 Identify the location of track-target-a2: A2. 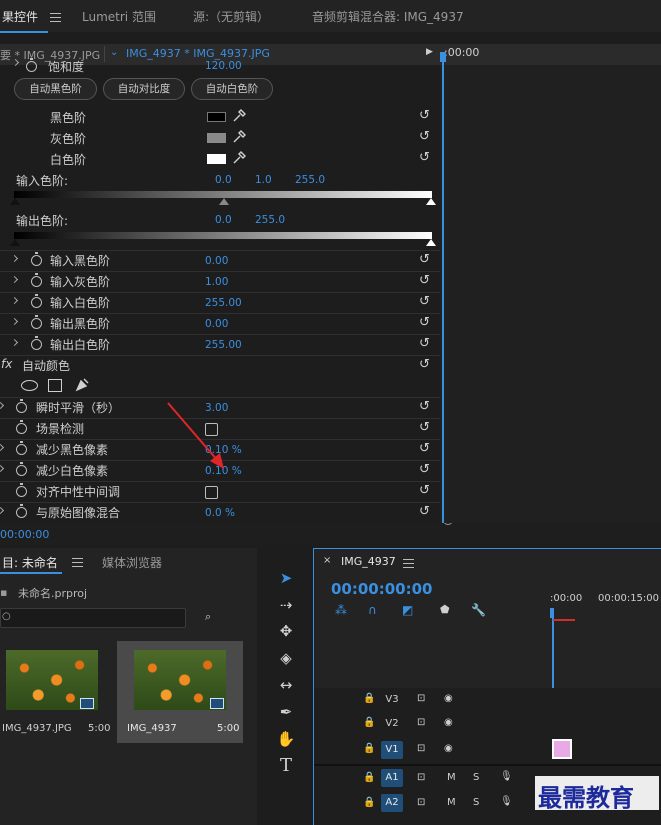
(392, 803).